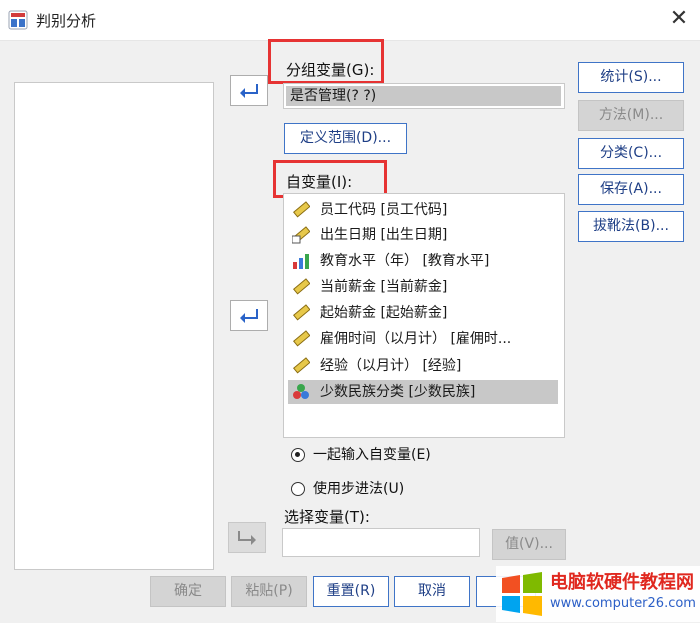  I want to click on arrow-right-icon, so click(247, 538).